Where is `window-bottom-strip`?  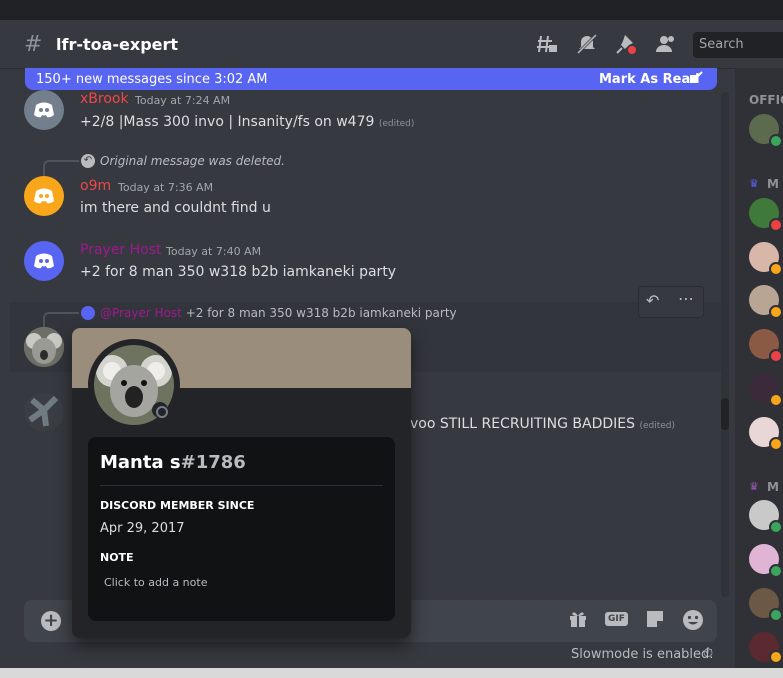 window-bottom-strip is located at coordinates (391, 673).